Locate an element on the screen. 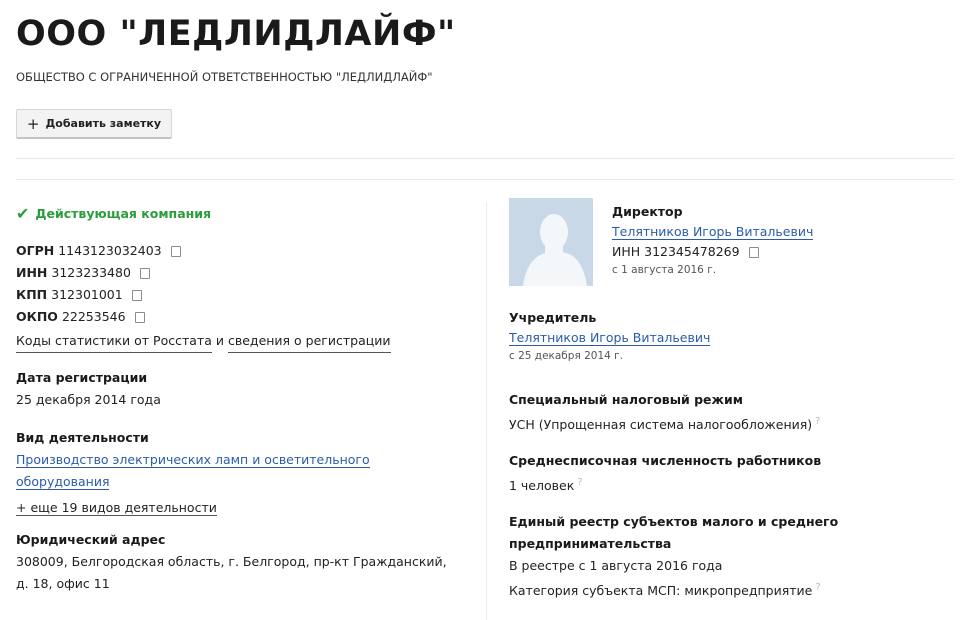 The width and height of the screenshot is (960, 620). activity-label: Вид деятельности is located at coordinates (82, 437).